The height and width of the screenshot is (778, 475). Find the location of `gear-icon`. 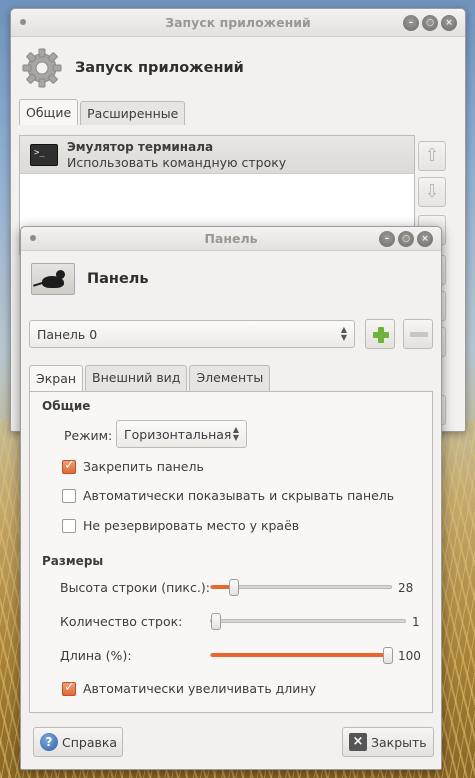

gear-icon is located at coordinates (42, 68).